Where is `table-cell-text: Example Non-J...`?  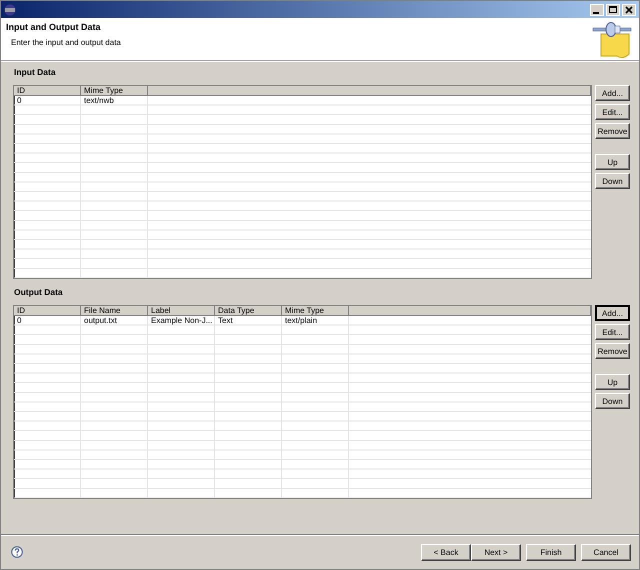
table-cell-text: Example Non-J... is located at coordinates (181, 321).